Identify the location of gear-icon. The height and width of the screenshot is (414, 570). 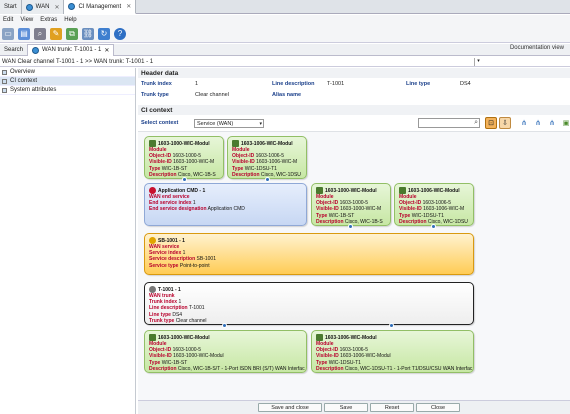
(152, 240).